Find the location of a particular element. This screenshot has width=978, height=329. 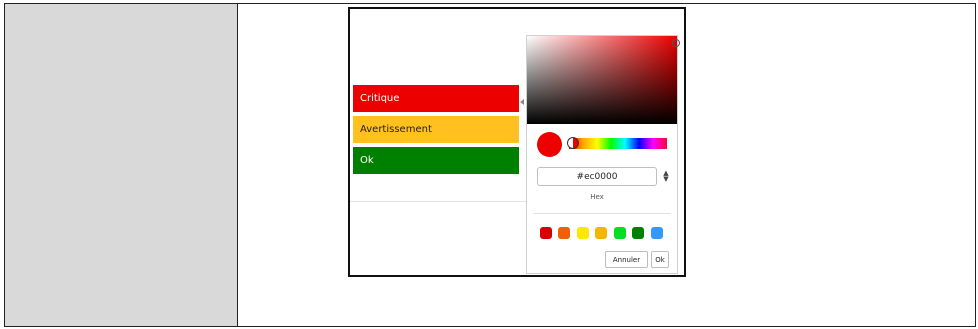

cancel-button: Annuler is located at coordinates (626, 259).